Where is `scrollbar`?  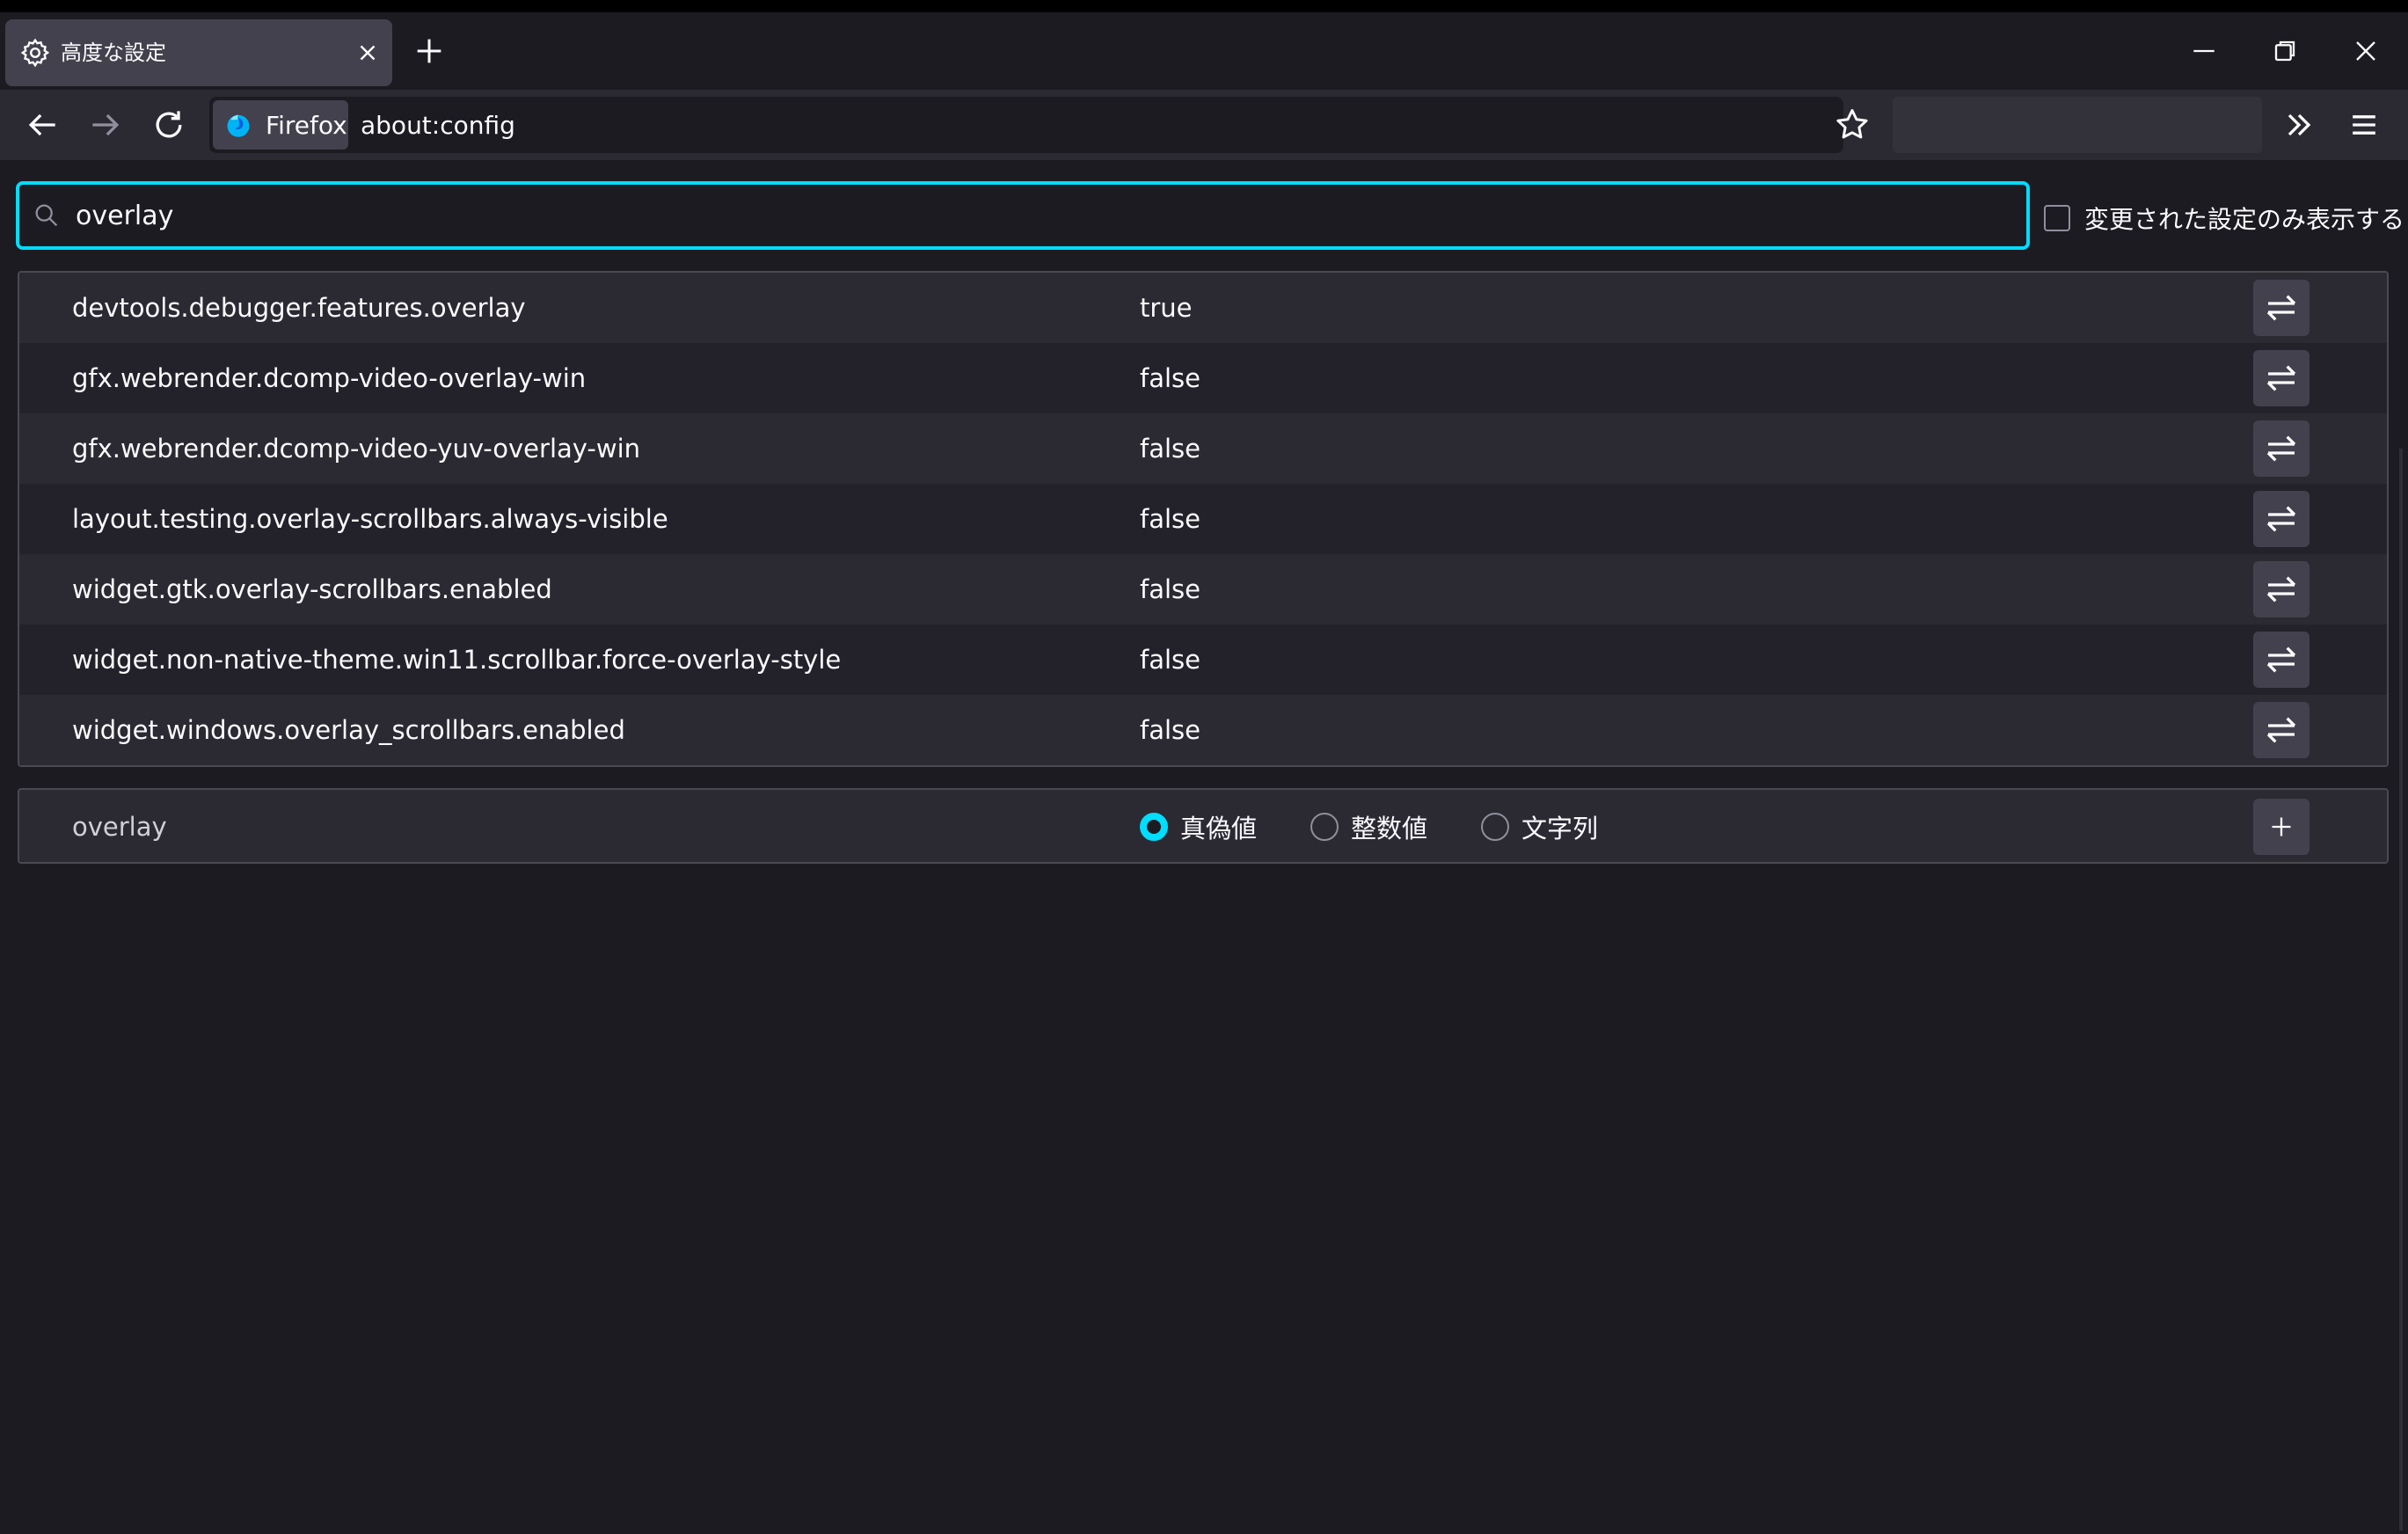
scrollbar is located at coordinates (2401, 989).